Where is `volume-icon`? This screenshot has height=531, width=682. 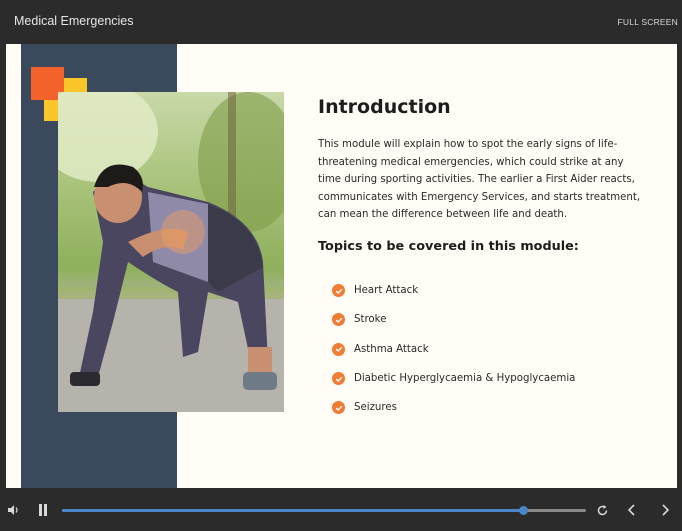 volume-icon is located at coordinates (14, 510).